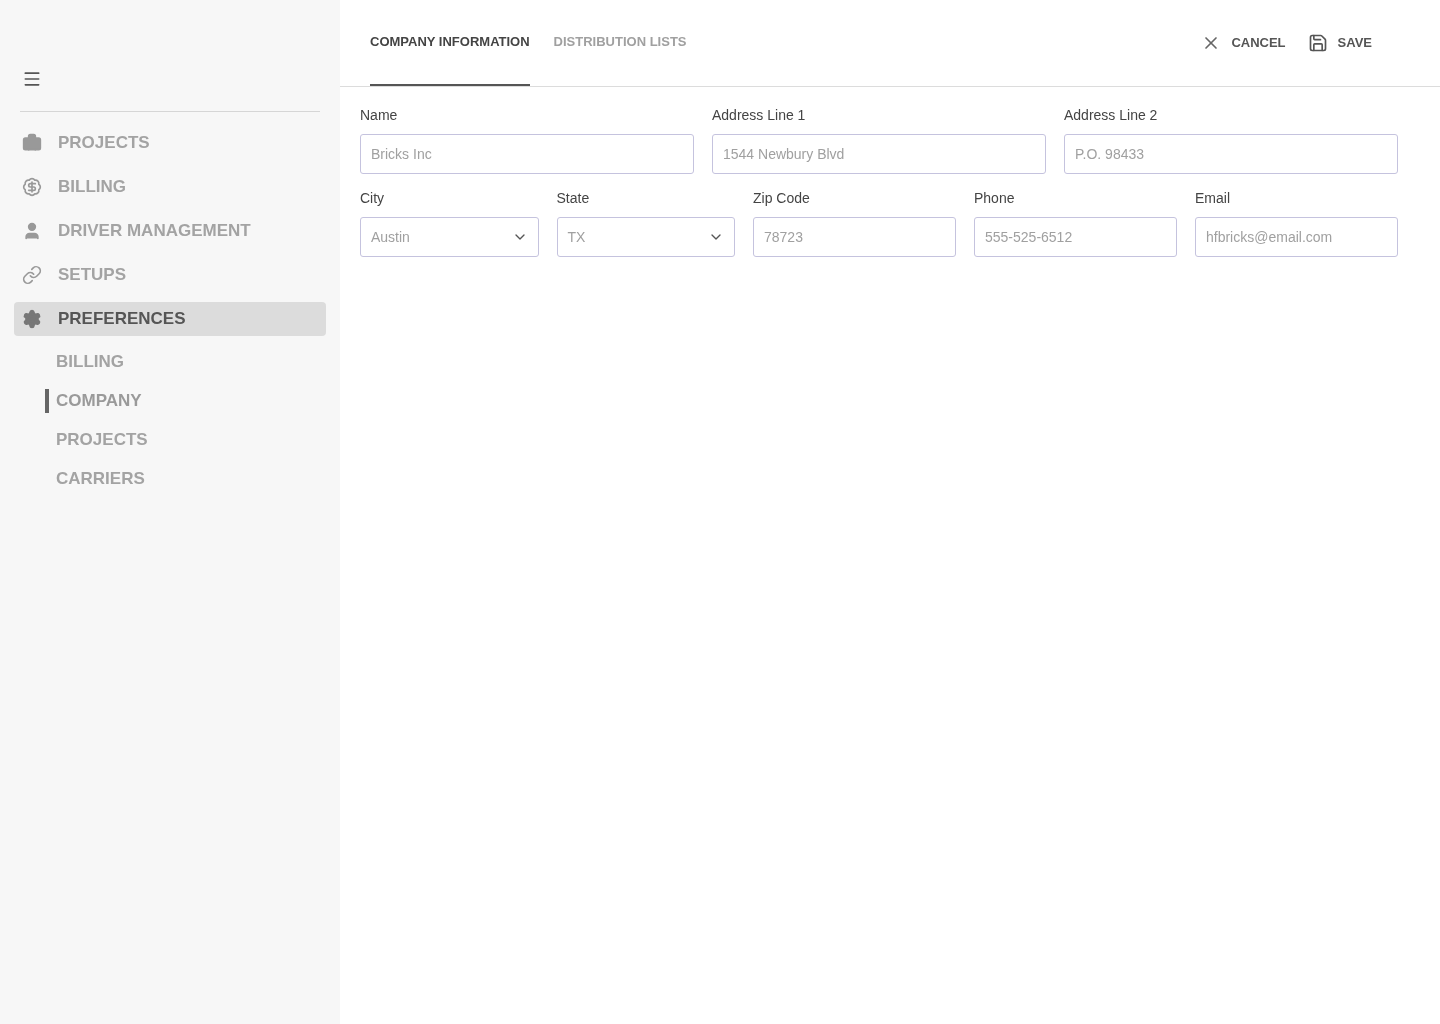  I want to click on person-icon, so click(32, 231).